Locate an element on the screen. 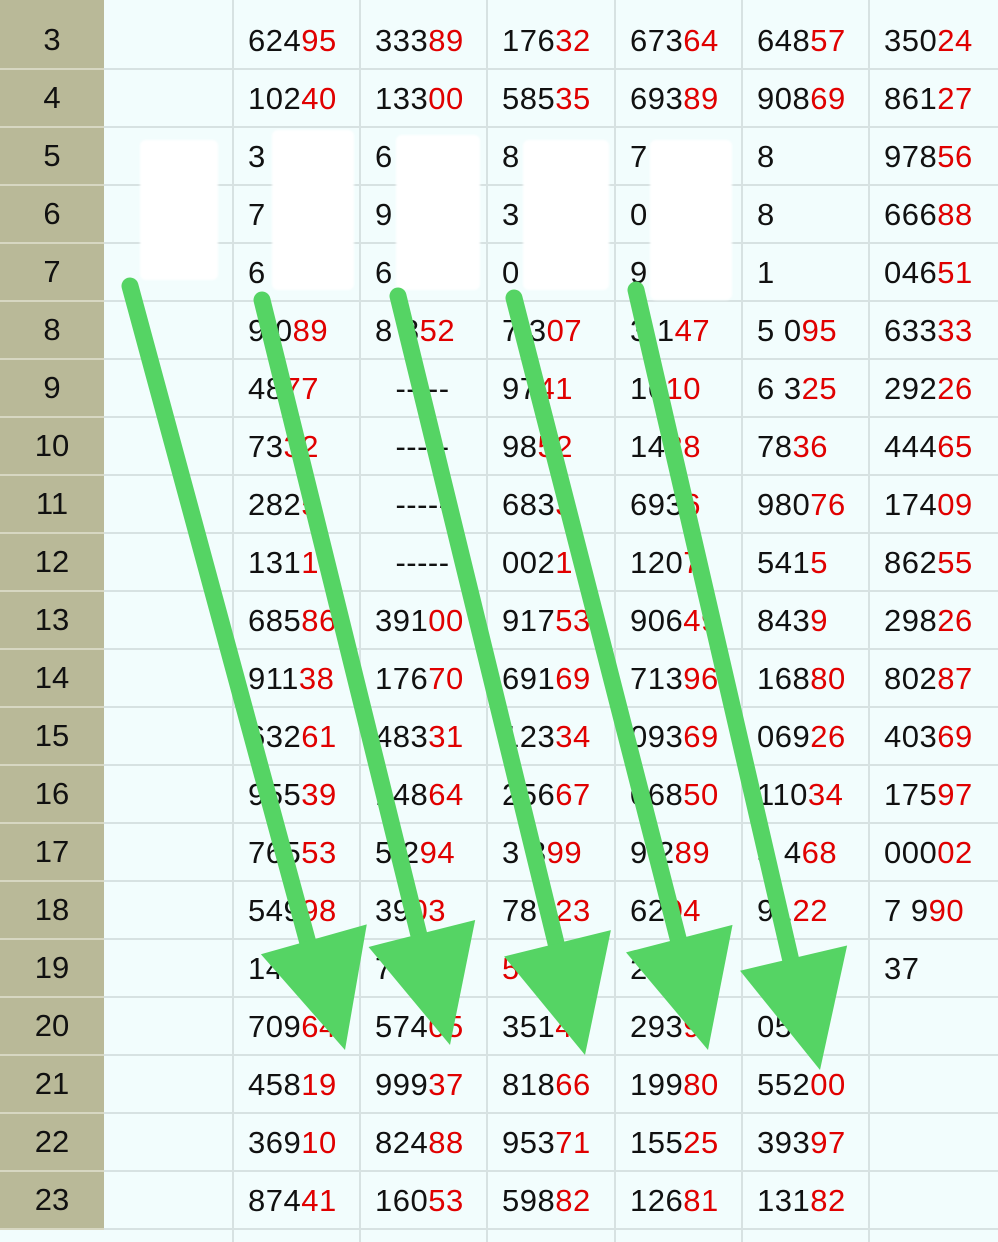  cell-r11-c2: ----- is located at coordinates (422, 505).